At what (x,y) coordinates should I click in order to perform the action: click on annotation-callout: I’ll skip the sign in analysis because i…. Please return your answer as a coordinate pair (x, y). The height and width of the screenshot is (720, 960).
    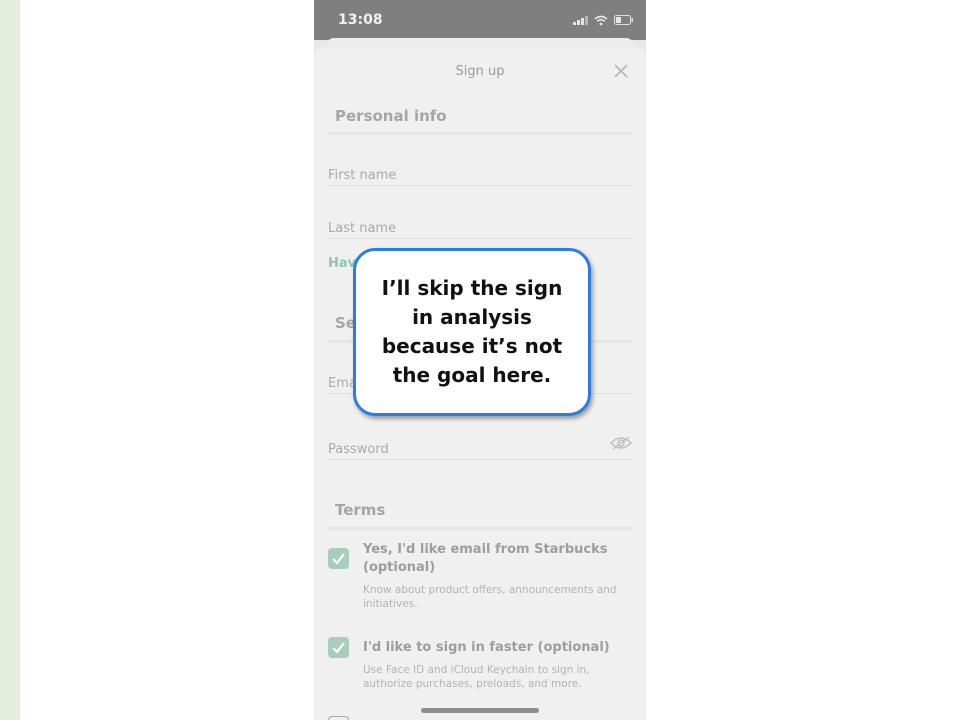
    Looking at the image, I should click on (472, 332).